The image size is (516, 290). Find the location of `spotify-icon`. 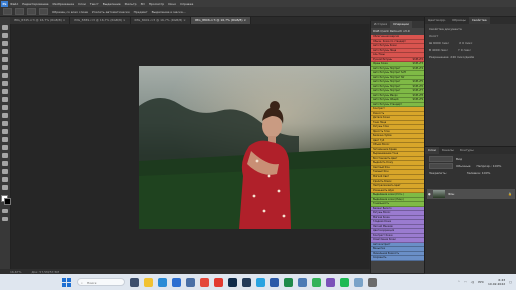

spotify-icon is located at coordinates (344, 282).